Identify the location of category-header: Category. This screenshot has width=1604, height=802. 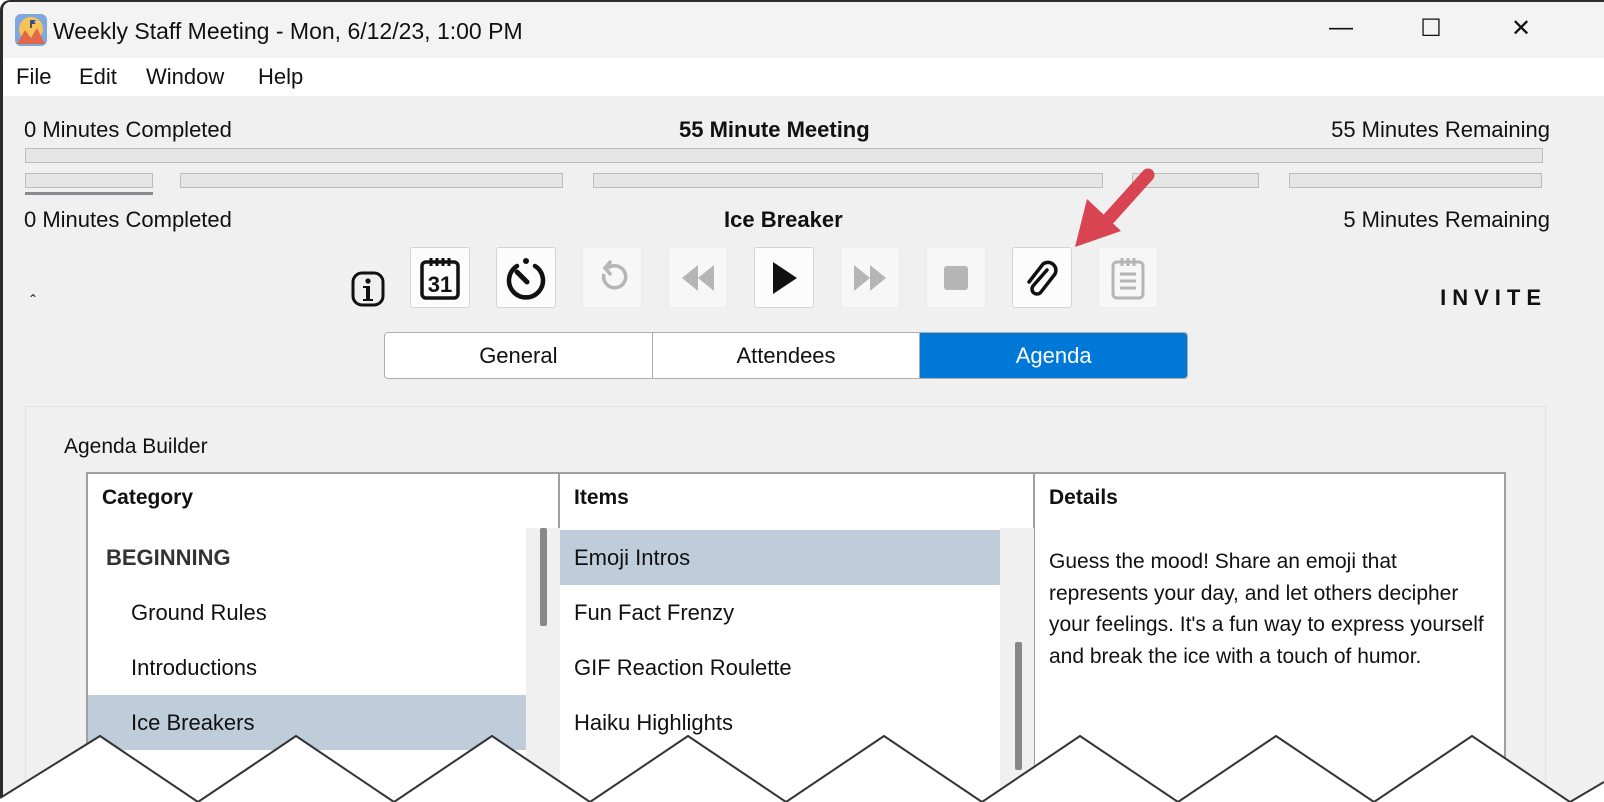
(148, 497).